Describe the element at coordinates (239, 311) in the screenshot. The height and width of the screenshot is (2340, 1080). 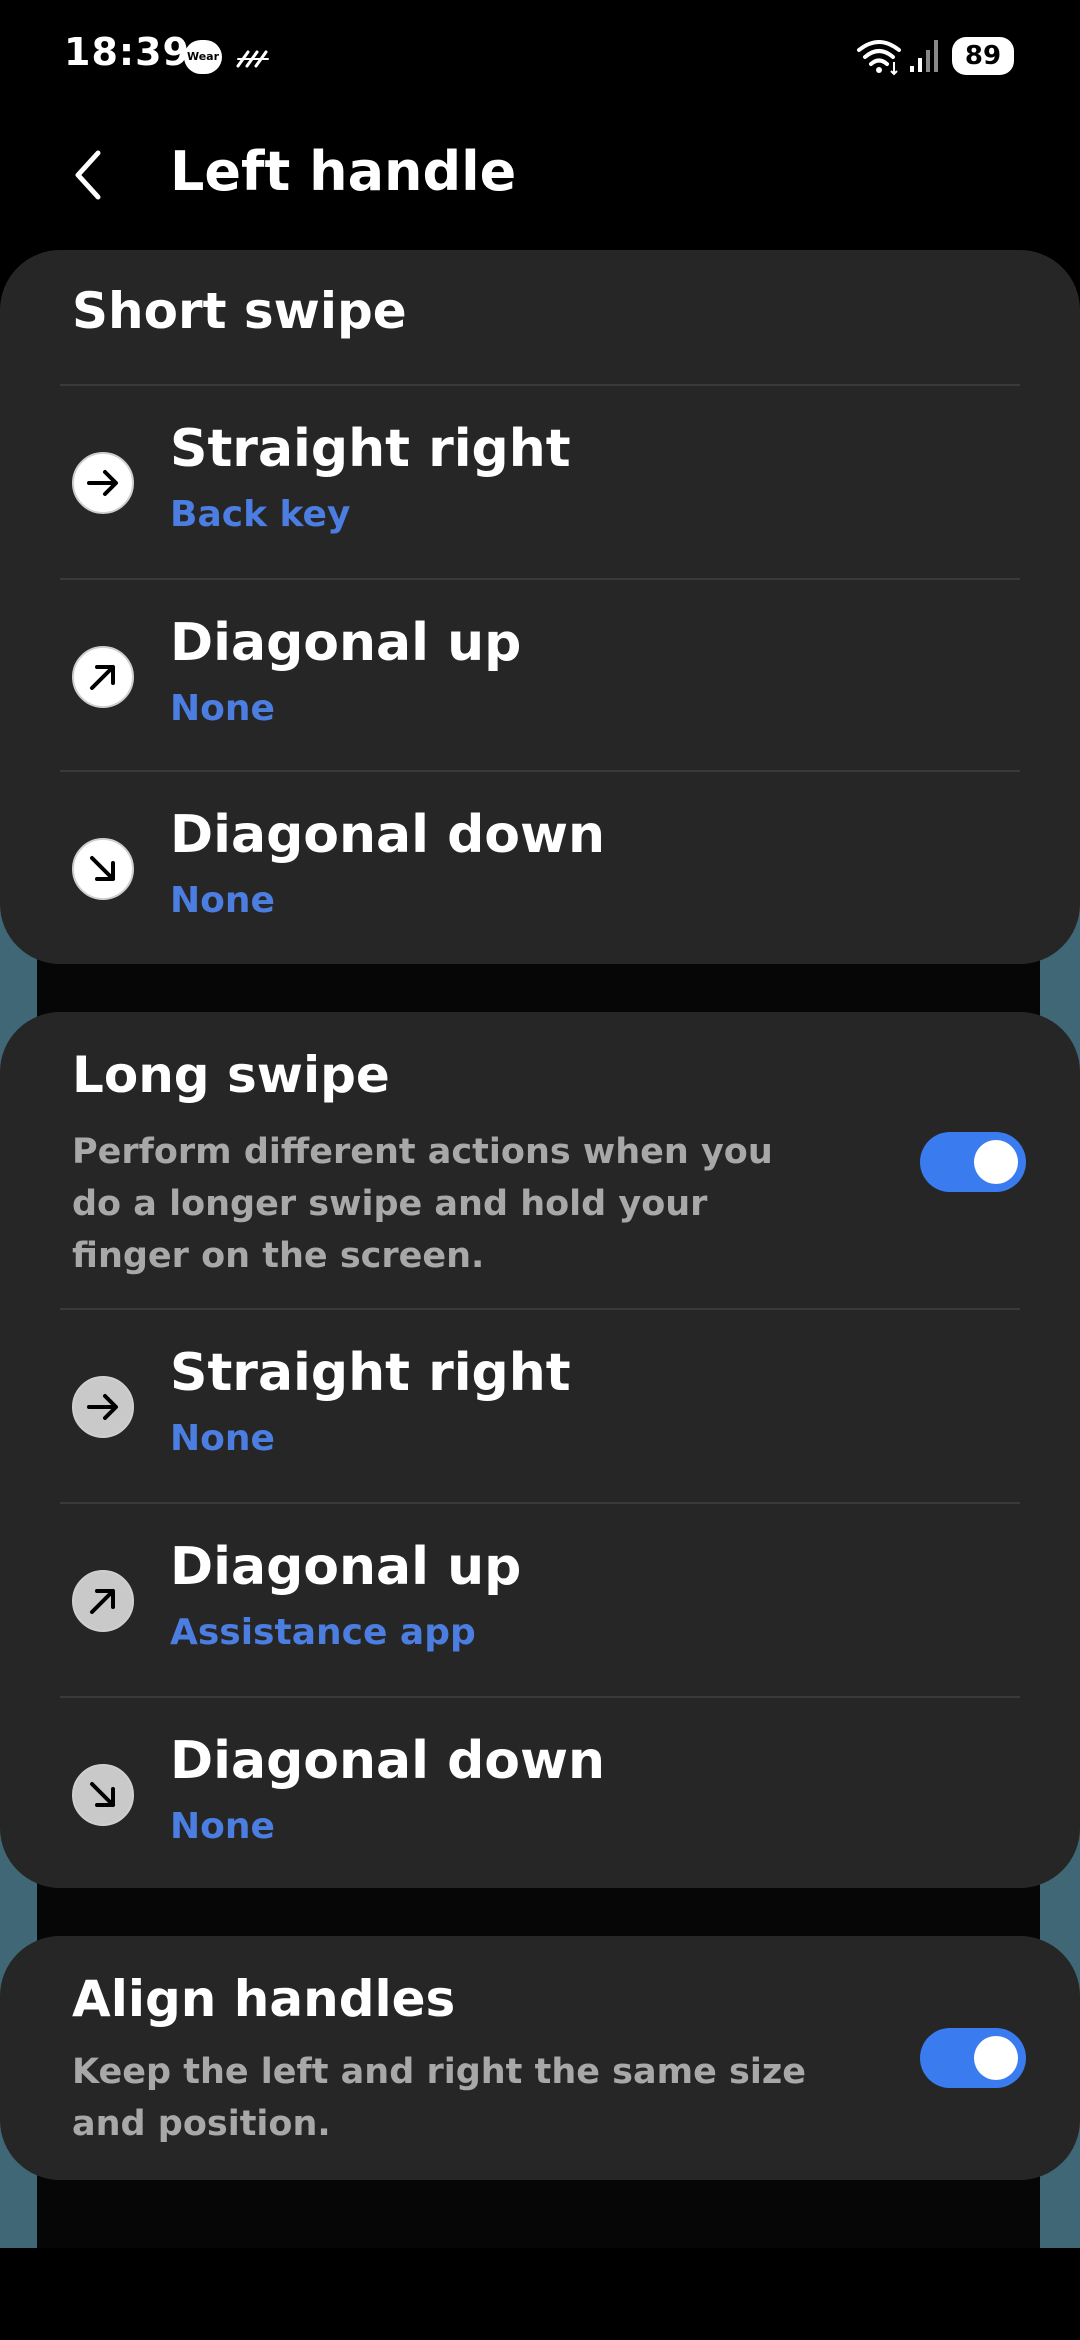
I see `section-title-short-swipe: Short swipe` at that location.